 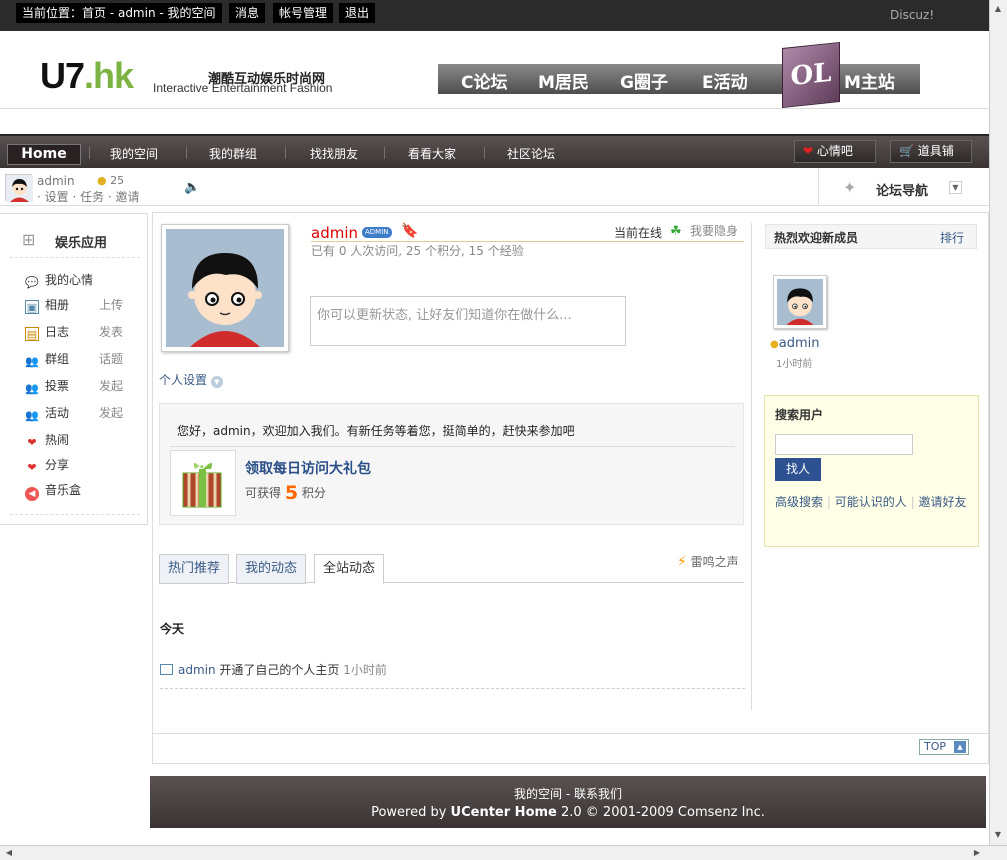 What do you see at coordinates (233, 153) in the screenshot?
I see `nav-my-groups: 我的群组` at bounding box center [233, 153].